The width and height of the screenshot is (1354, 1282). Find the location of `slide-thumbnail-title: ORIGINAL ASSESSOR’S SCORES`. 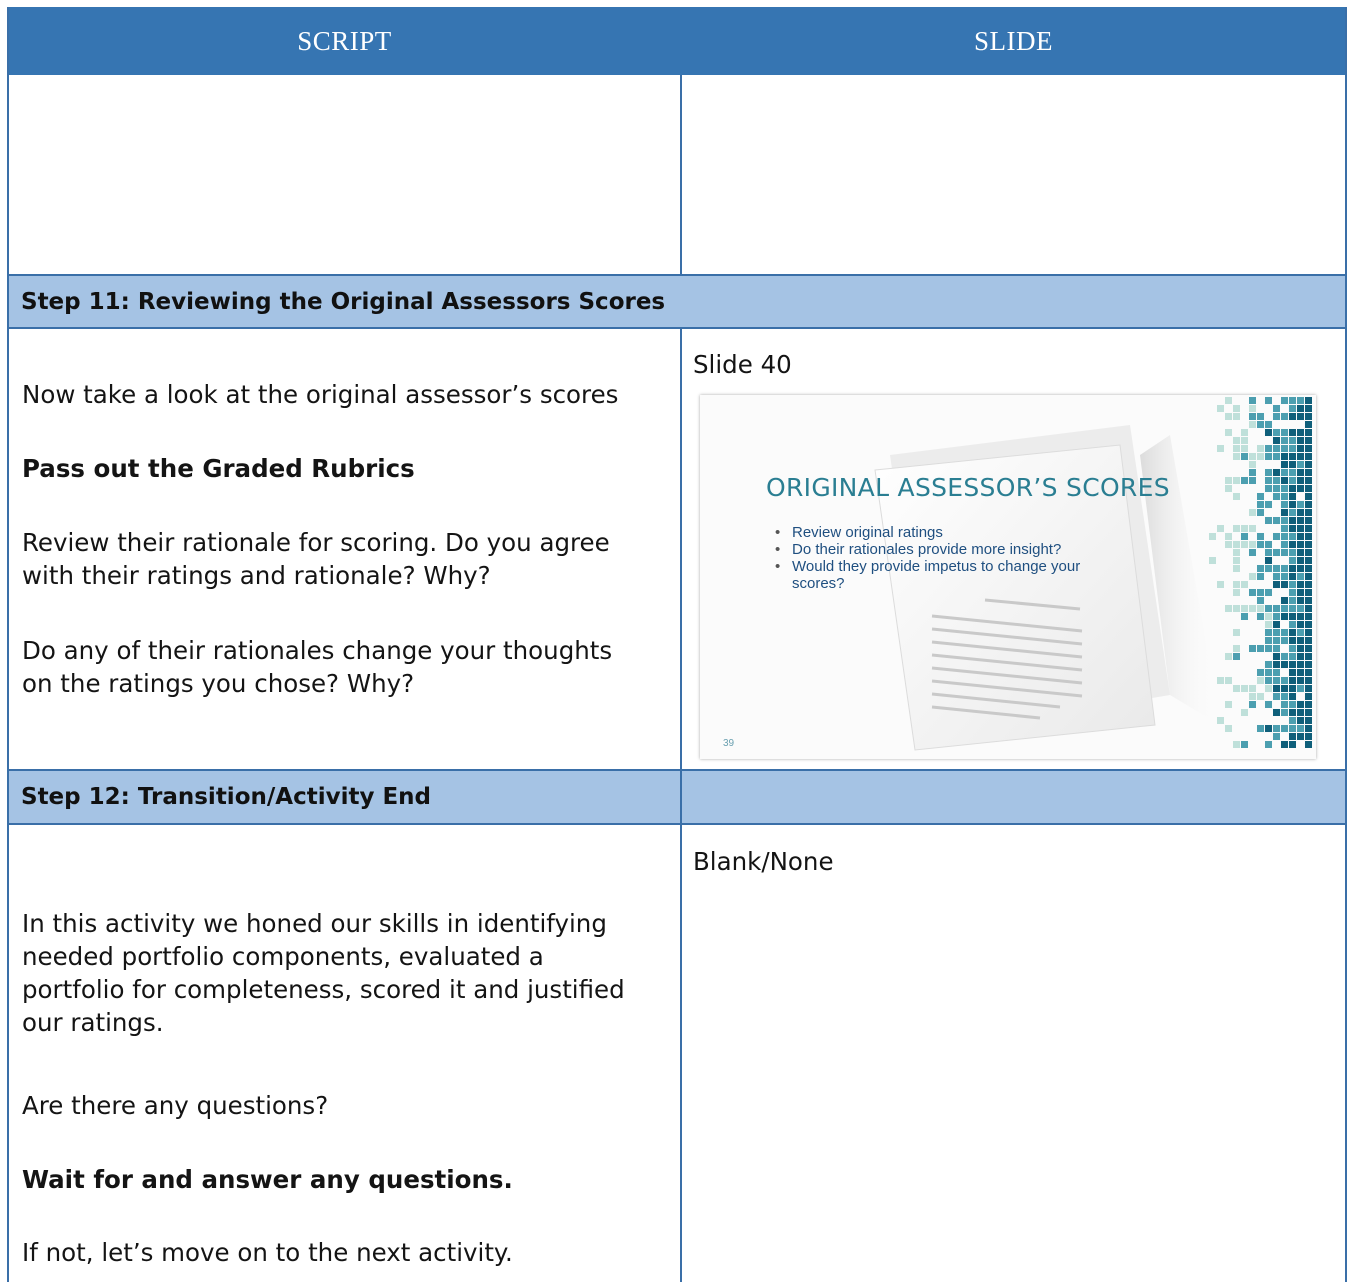

slide-thumbnail-title: ORIGINAL ASSESSOR’S SCORES is located at coordinates (968, 487).